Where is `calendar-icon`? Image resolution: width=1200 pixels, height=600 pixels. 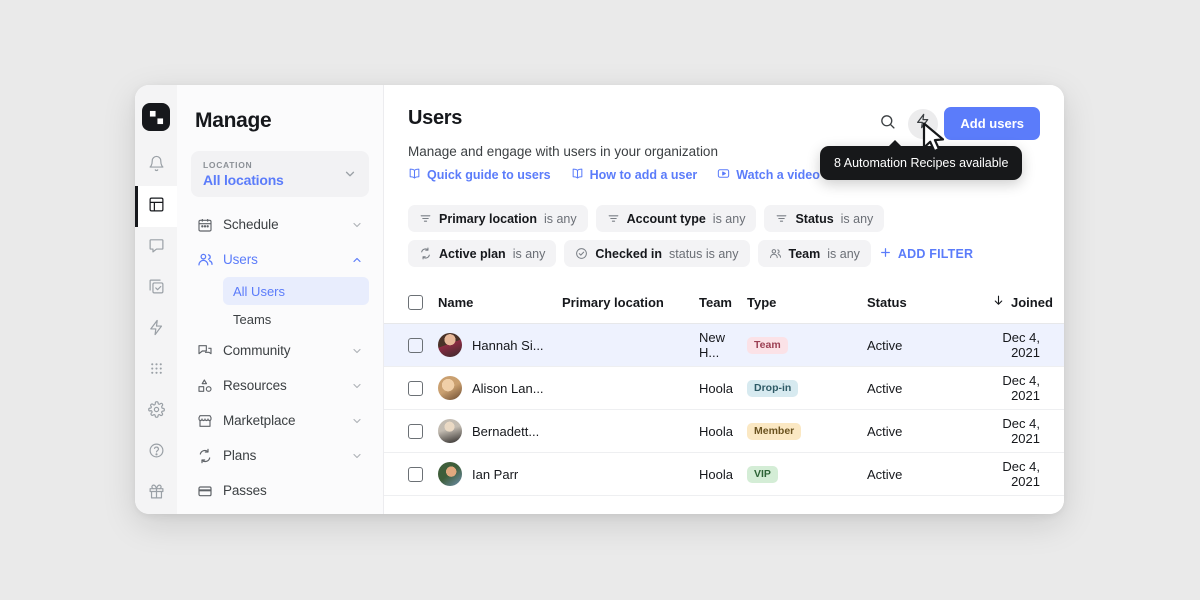
calendar-icon is located at coordinates (210, 225).